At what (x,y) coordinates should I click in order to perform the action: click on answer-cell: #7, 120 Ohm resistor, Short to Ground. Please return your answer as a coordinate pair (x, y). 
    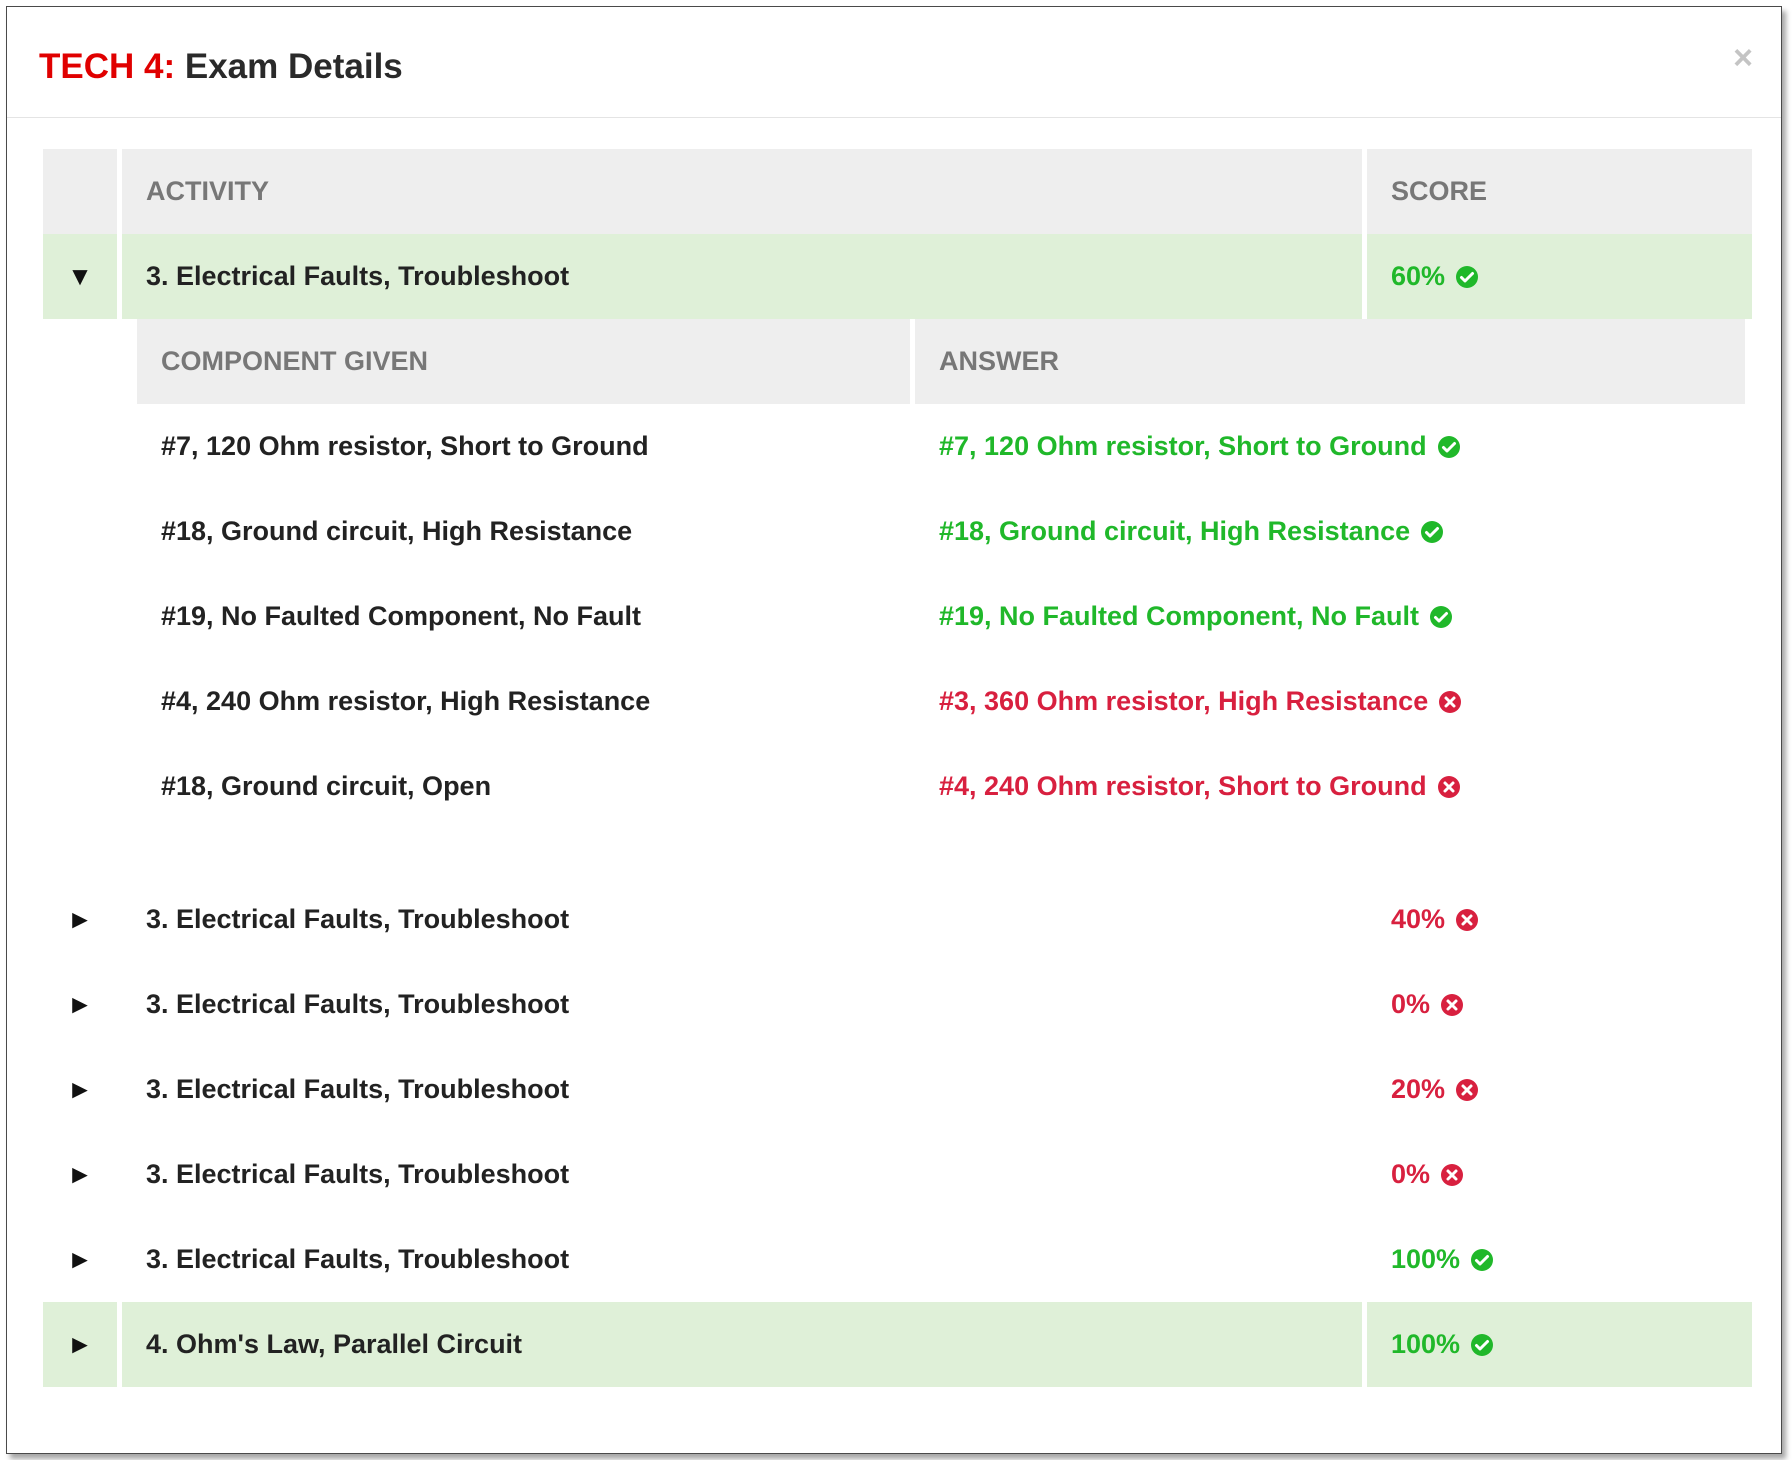
    Looking at the image, I should click on (1330, 446).